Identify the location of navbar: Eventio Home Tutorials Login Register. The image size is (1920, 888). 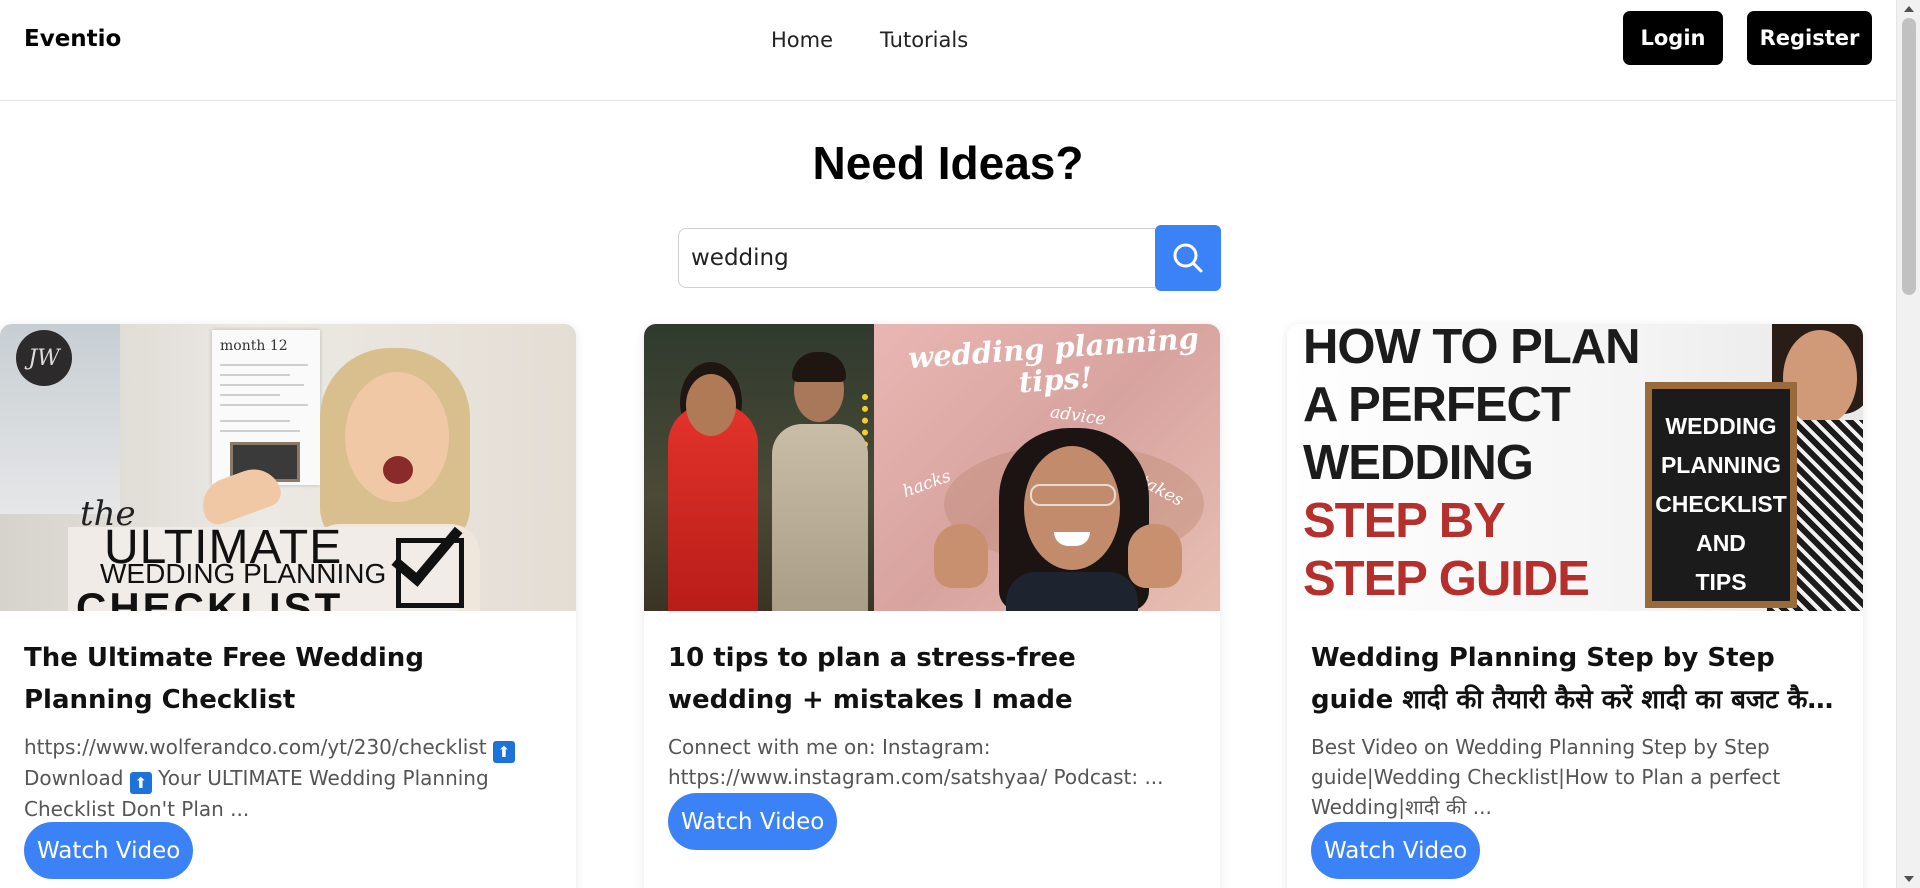
(948, 50).